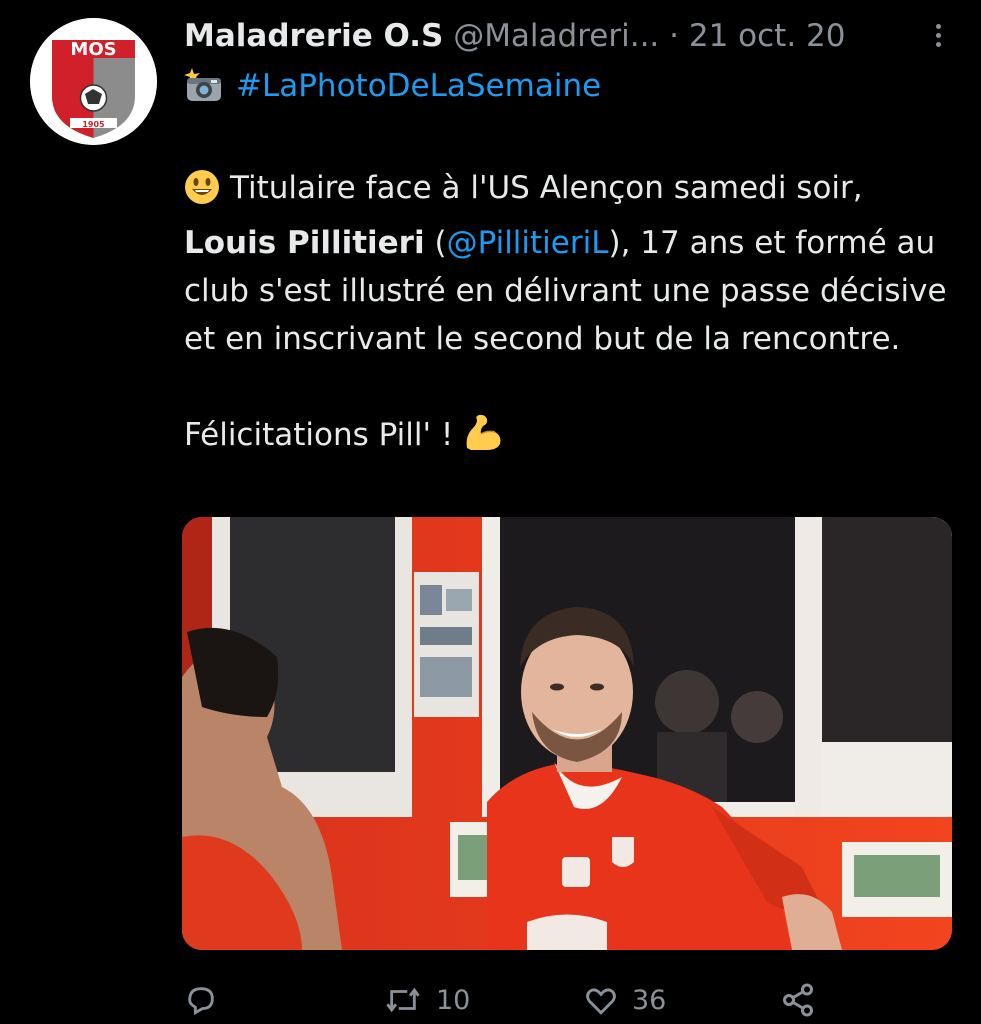  I want to click on congrats-text: Félicitations Pill' !, so click(319, 435).